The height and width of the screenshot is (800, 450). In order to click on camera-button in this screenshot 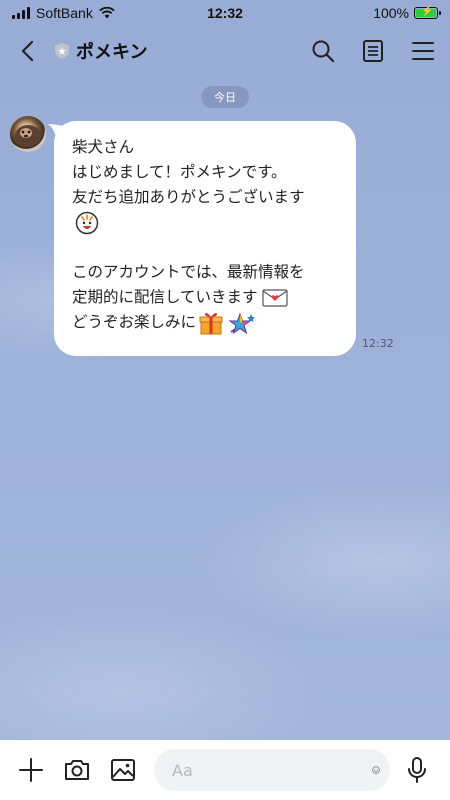, I will do `click(77, 770)`.